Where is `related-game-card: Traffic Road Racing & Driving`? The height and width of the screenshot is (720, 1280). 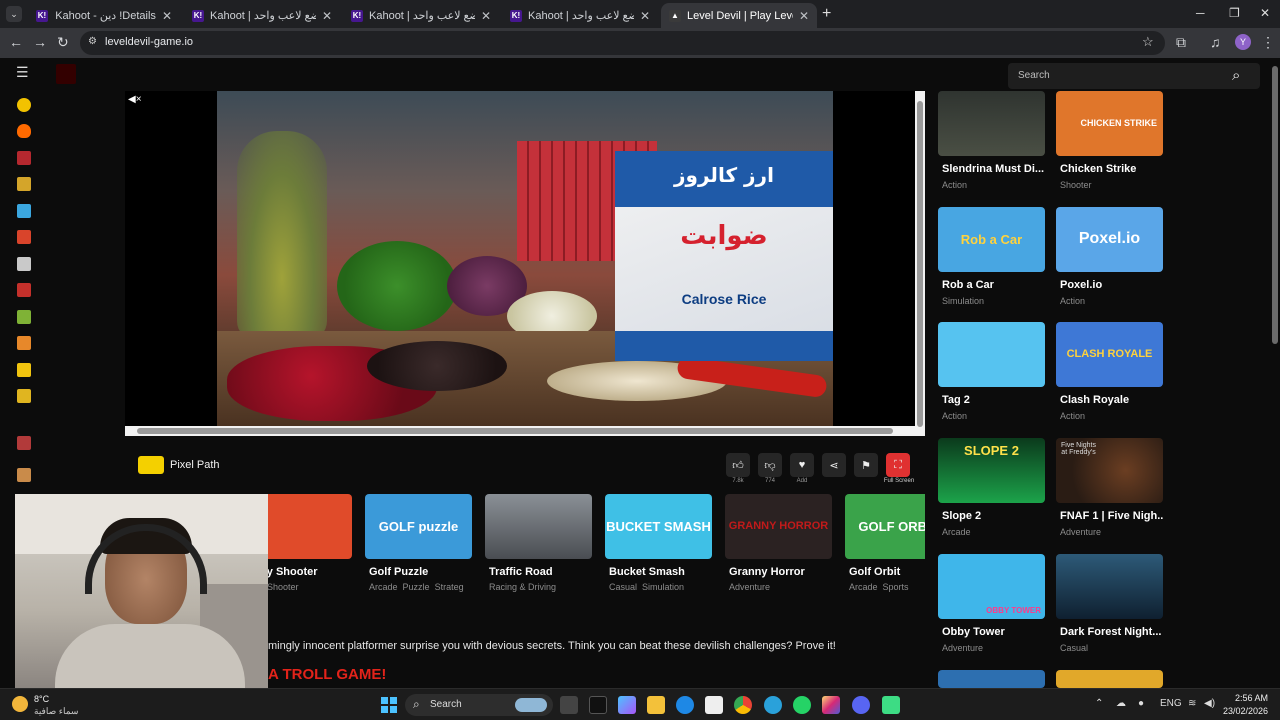 related-game-card: Traffic Road Racing & Driving is located at coordinates (538, 543).